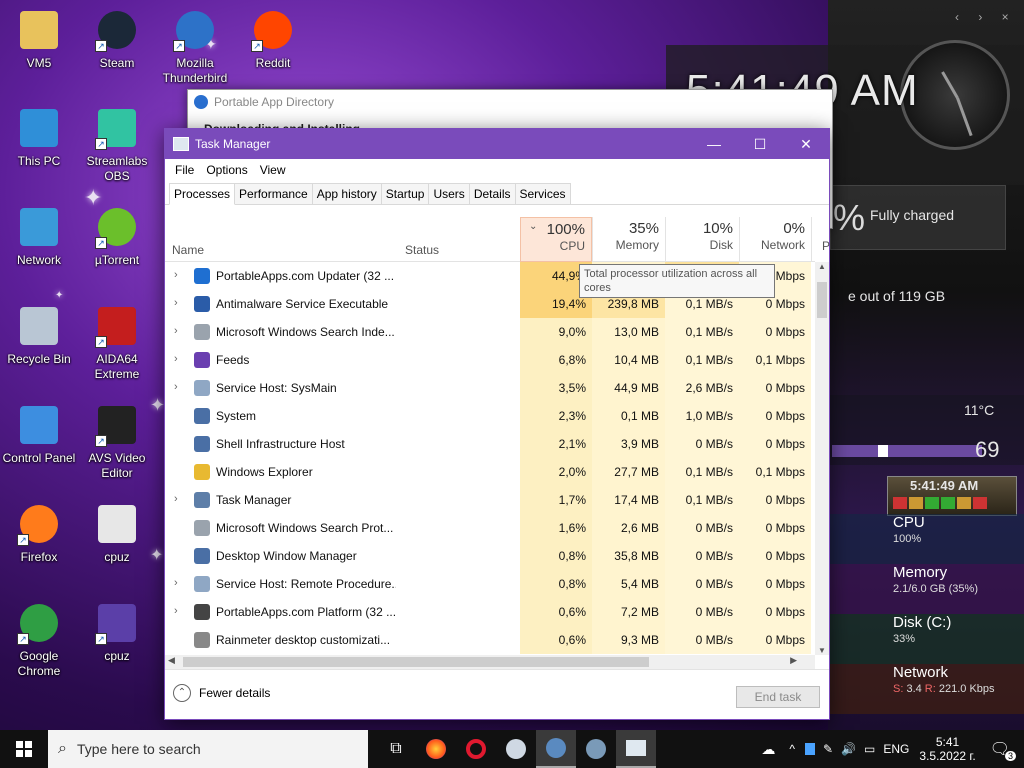 This screenshot has width=1024, height=768. Describe the element at coordinates (117, 343) in the screenshot. I see `desktop-icon-aida64: ↗ AIDA64 Extreme` at that location.